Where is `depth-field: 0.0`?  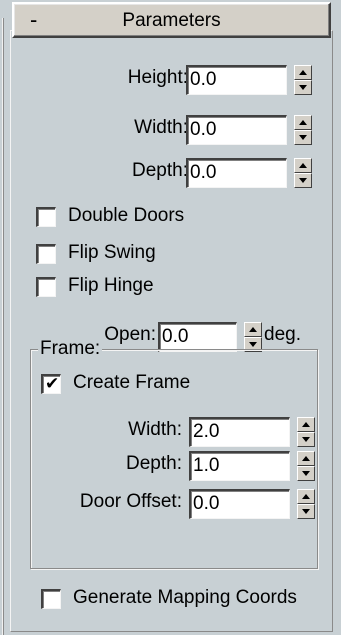 depth-field: 0.0 is located at coordinates (236, 173).